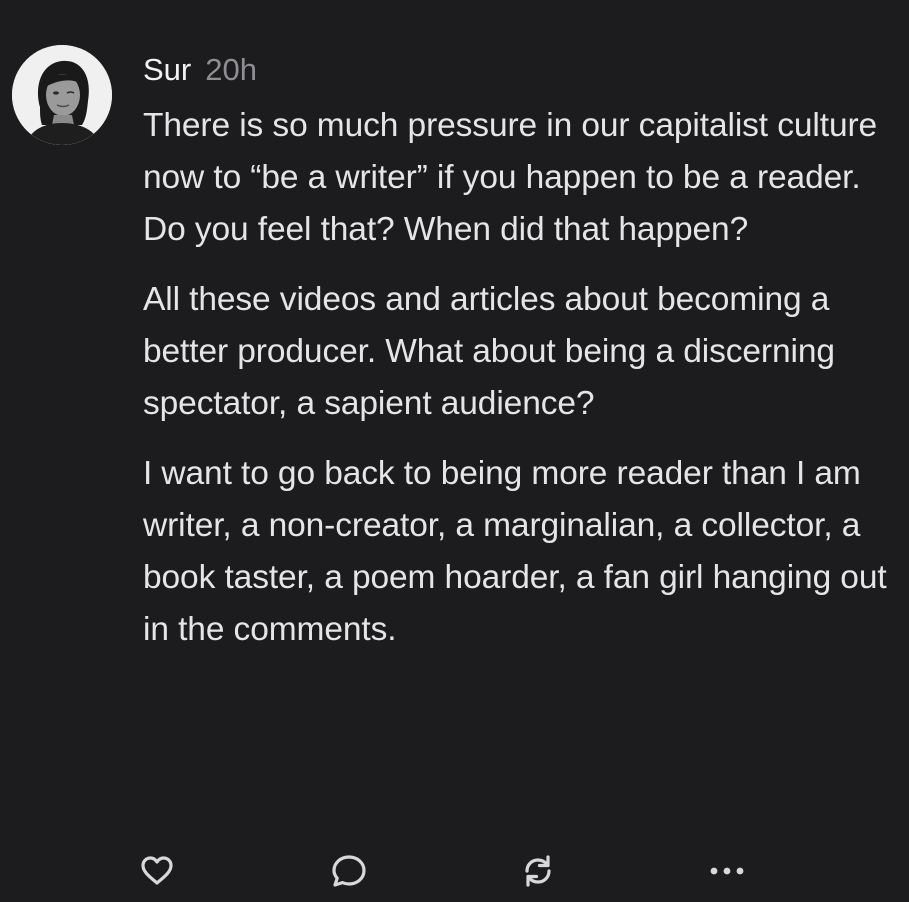 This screenshot has height=902, width=909. I want to click on profile-photo, so click(62, 95).